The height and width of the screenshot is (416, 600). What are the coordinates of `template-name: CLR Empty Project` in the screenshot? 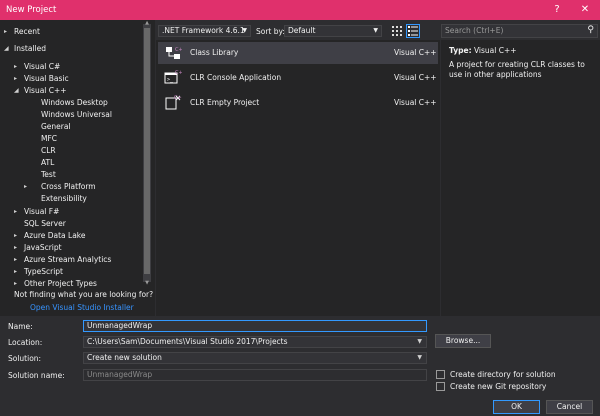 It's located at (225, 102).